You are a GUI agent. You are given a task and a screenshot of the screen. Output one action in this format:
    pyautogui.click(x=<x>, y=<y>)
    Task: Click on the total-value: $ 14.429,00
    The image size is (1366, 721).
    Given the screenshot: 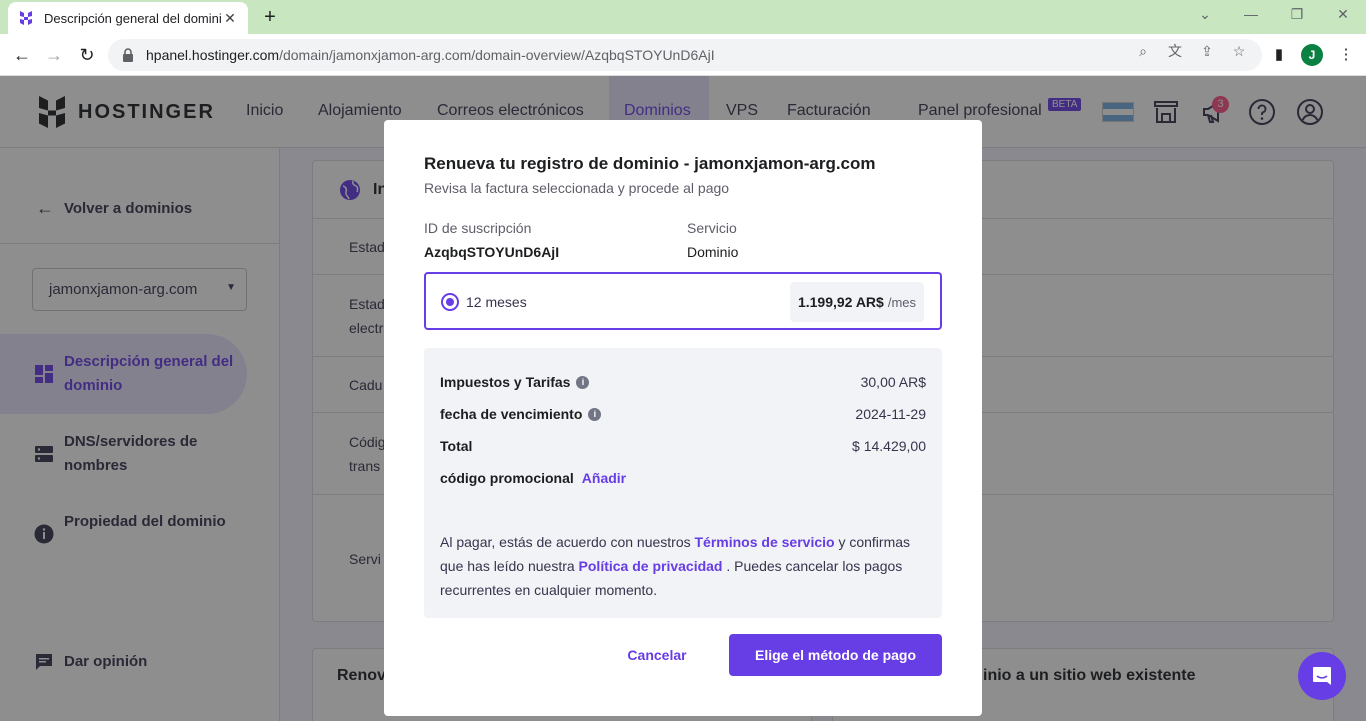 What is the action you would take?
    pyautogui.click(x=889, y=446)
    